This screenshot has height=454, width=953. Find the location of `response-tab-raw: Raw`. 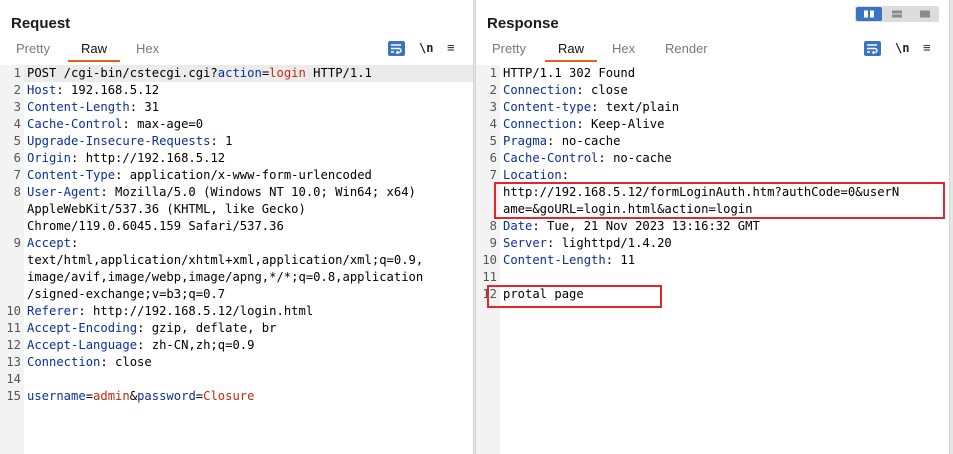

response-tab-raw: Raw is located at coordinates (571, 50).